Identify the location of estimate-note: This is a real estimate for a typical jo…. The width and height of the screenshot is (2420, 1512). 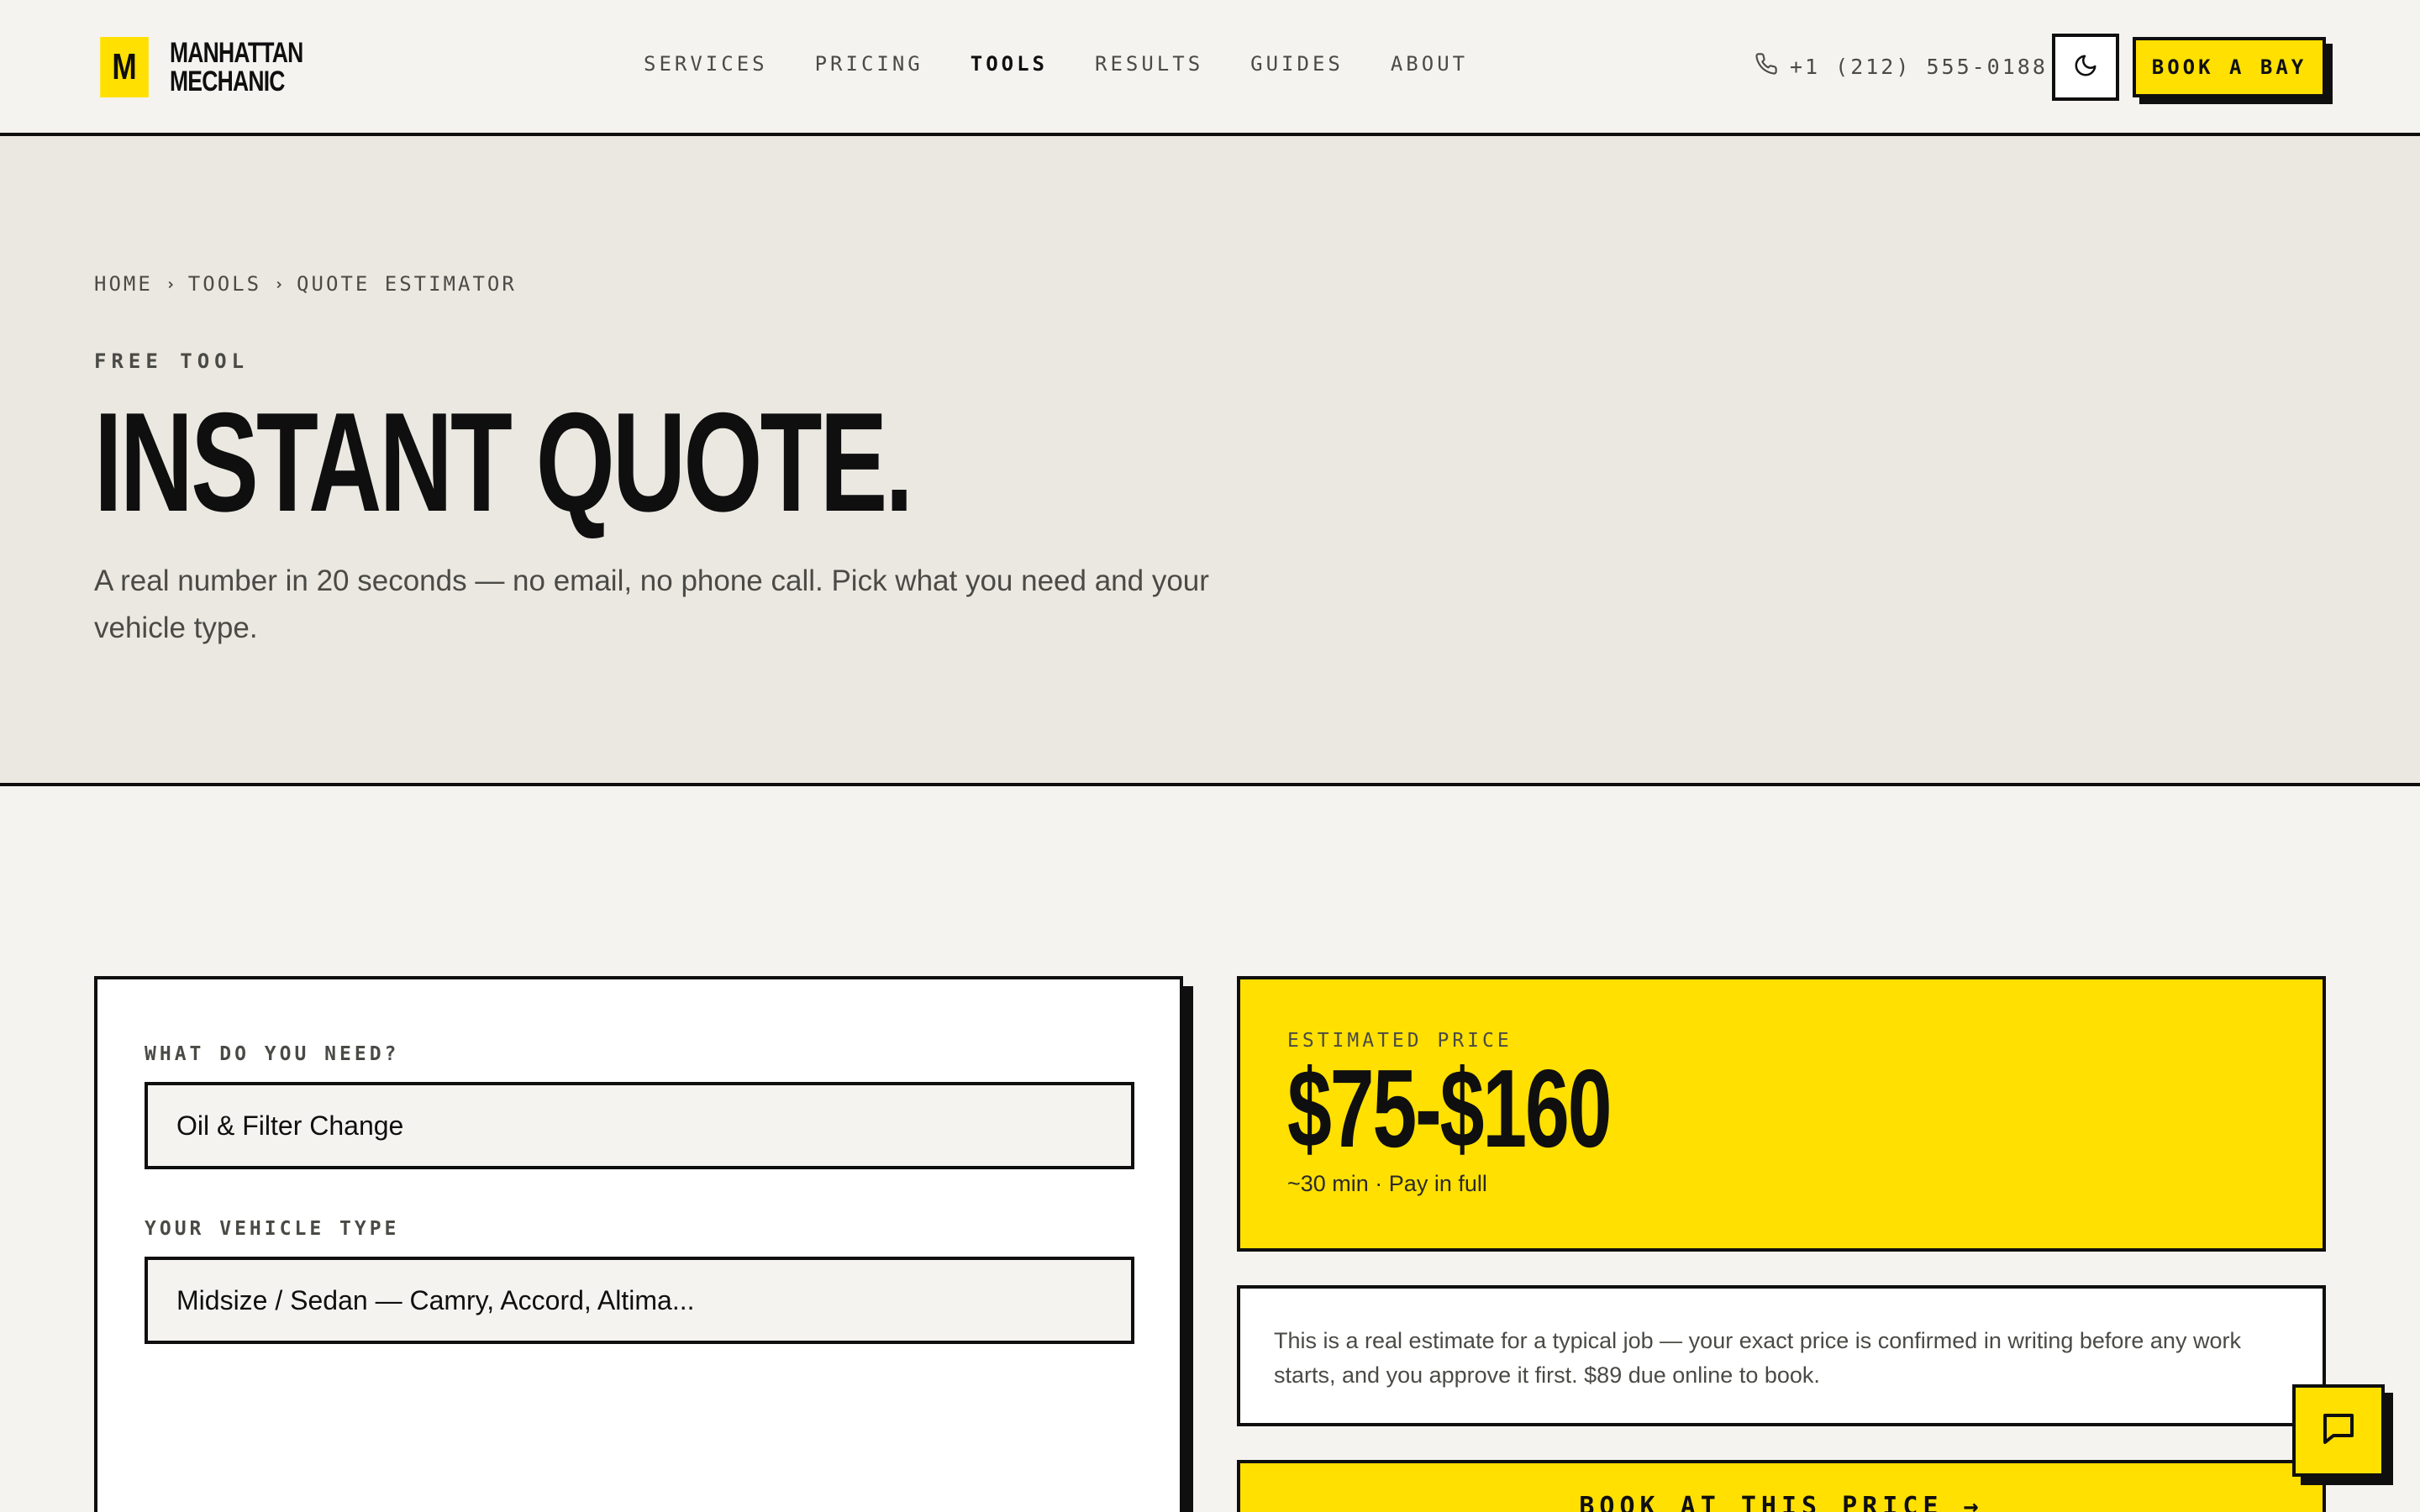
(1782, 1355).